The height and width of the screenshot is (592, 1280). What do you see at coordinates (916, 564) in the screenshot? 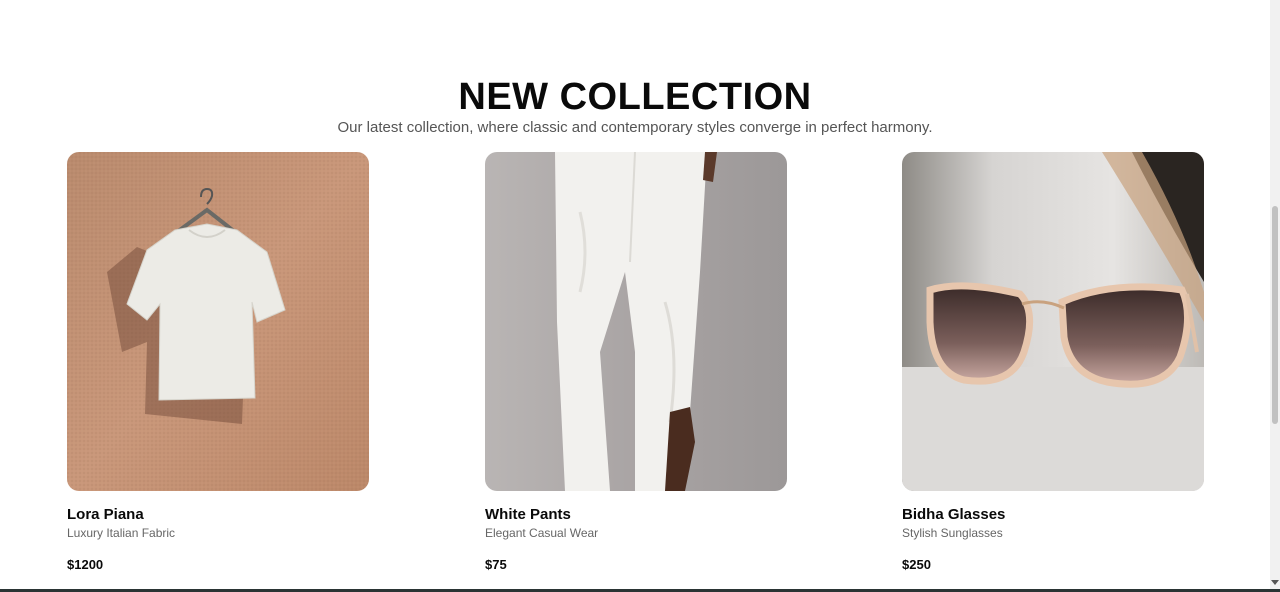
I see `product-price: $250` at bounding box center [916, 564].